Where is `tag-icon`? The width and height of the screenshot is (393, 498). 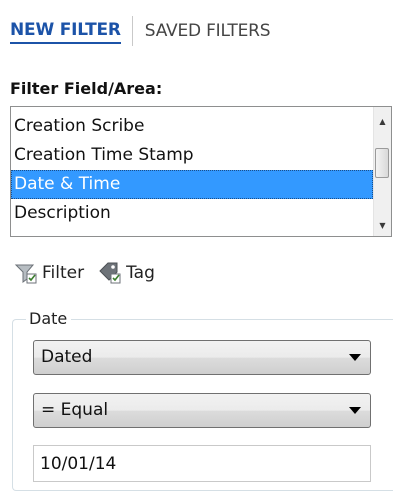 tag-icon is located at coordinates (110, 273).